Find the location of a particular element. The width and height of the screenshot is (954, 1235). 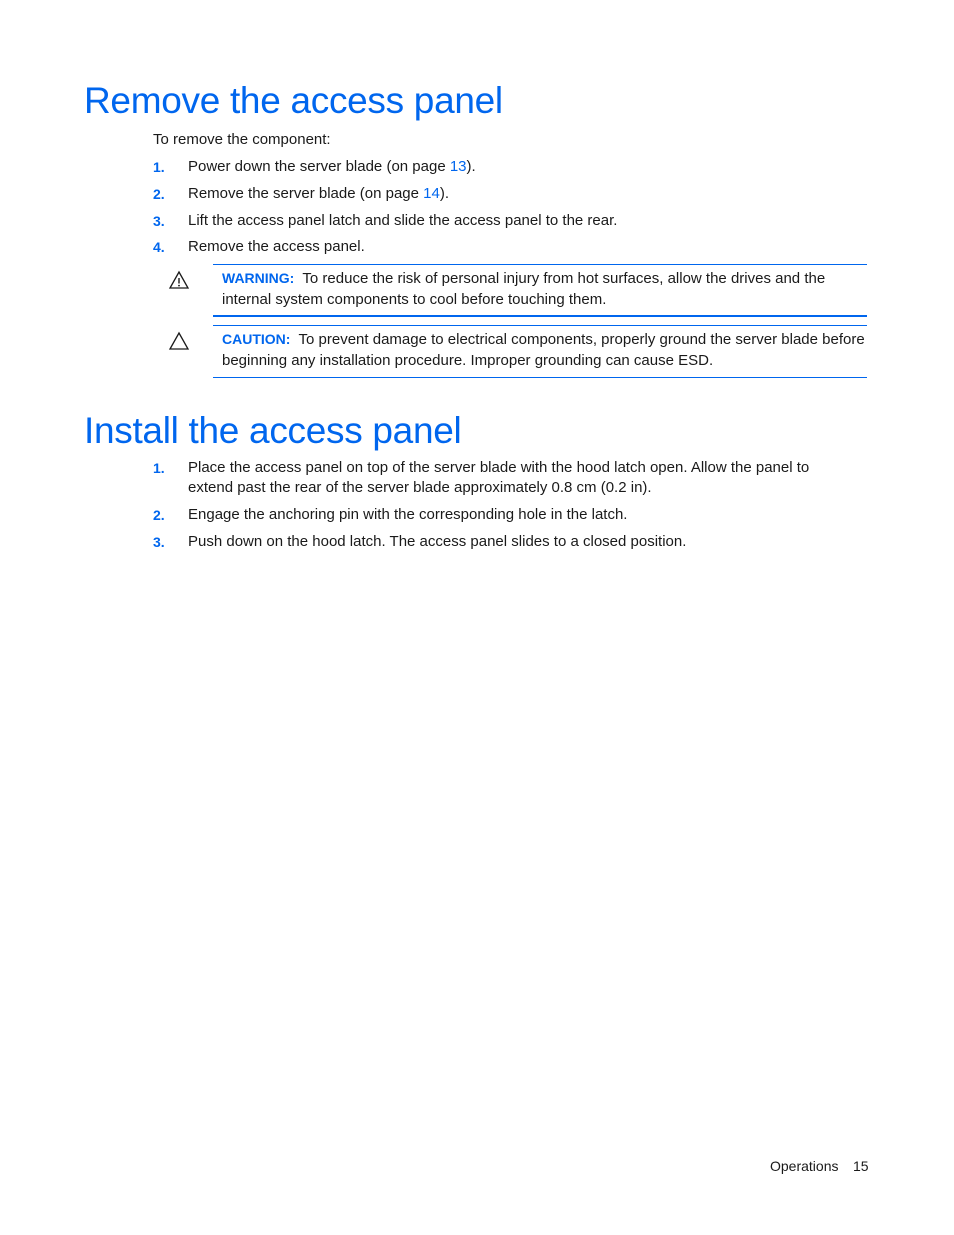

warning-bottom-rule is located at coordinates (540, 316).